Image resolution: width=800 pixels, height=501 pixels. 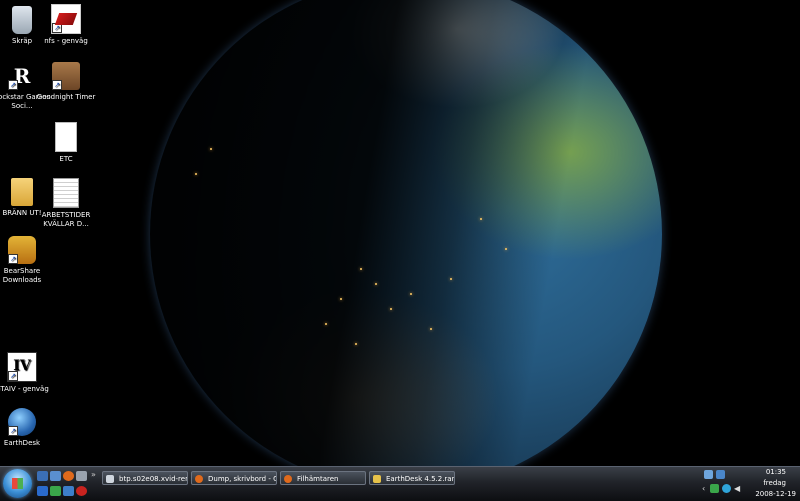 I want to click on desktop-icon-bearshare: ↗ BearShare Downloads, so click(x=26, y=260).